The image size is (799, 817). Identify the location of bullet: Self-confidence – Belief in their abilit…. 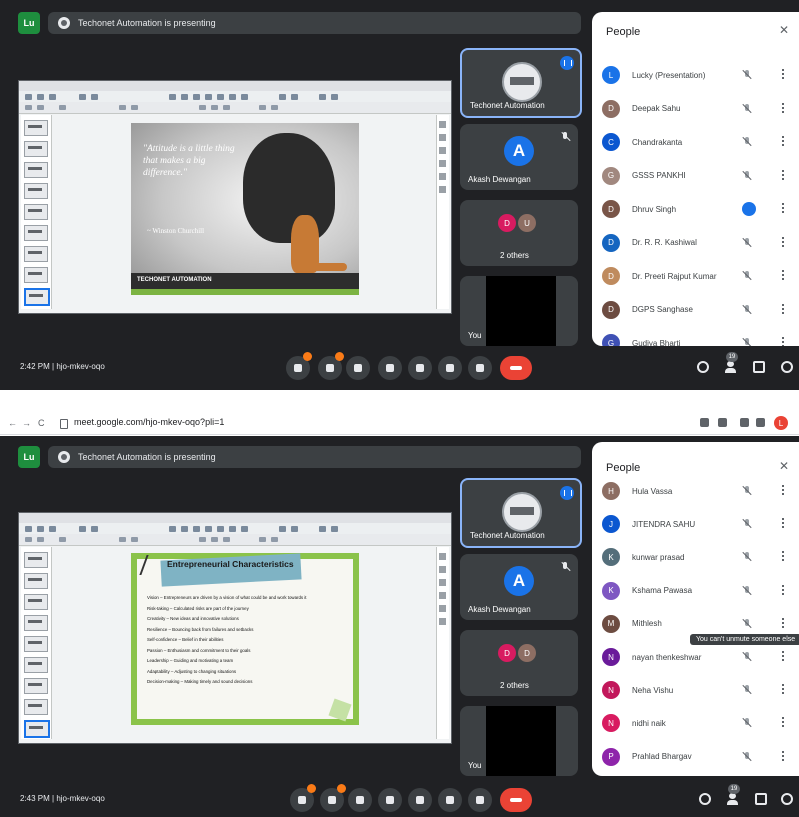
(185, 639).